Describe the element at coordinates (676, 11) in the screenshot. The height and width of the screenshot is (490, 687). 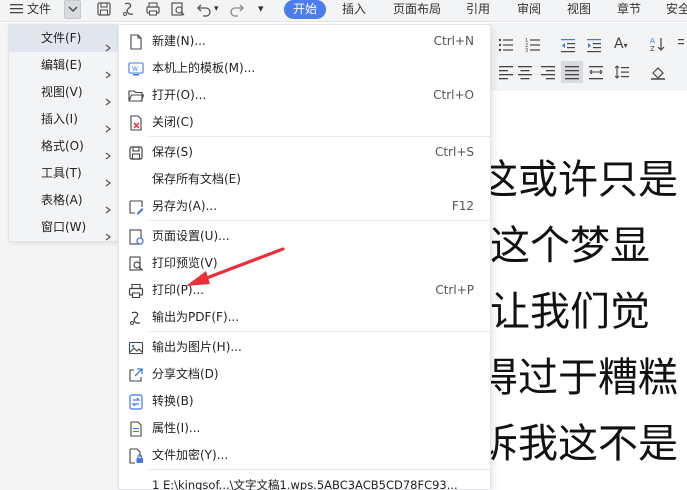
I see `tab-security: 安全` at that location.